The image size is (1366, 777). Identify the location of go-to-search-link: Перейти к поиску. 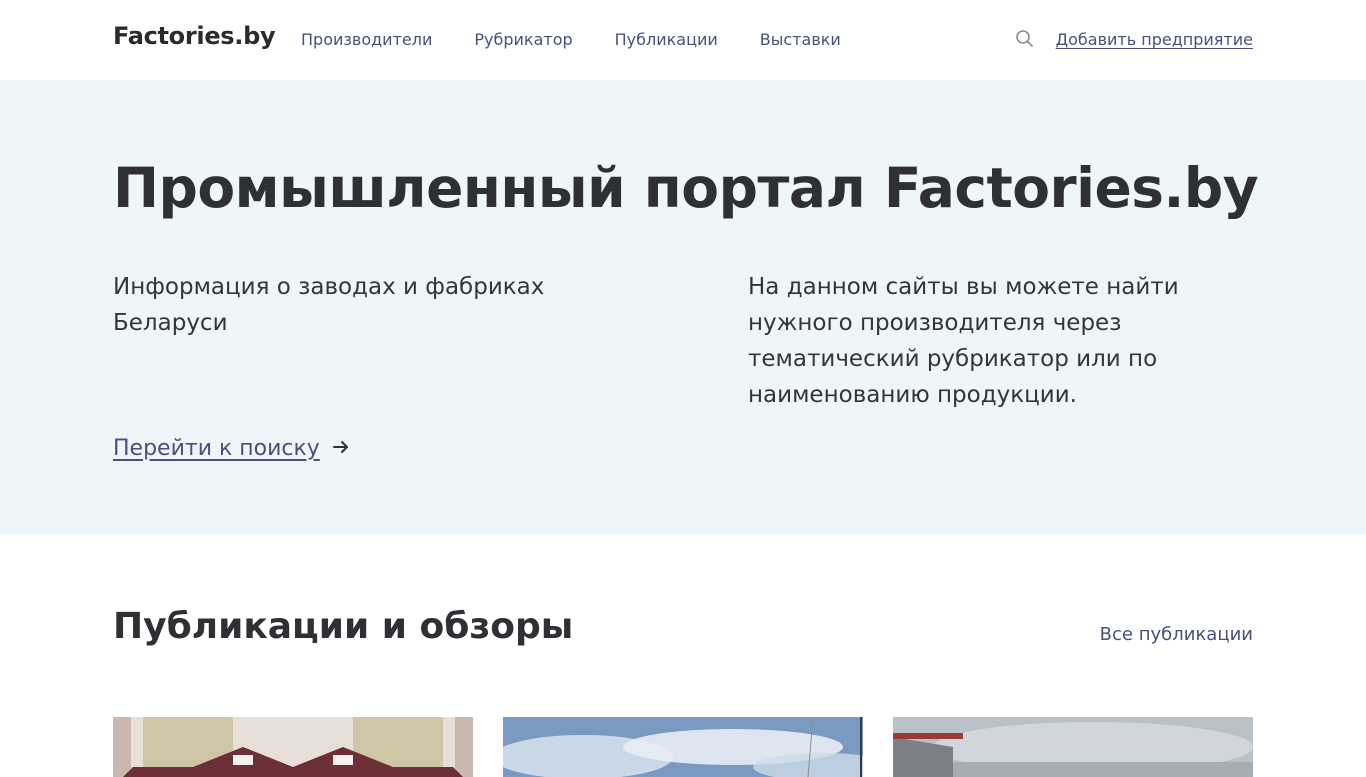
(231, 448).